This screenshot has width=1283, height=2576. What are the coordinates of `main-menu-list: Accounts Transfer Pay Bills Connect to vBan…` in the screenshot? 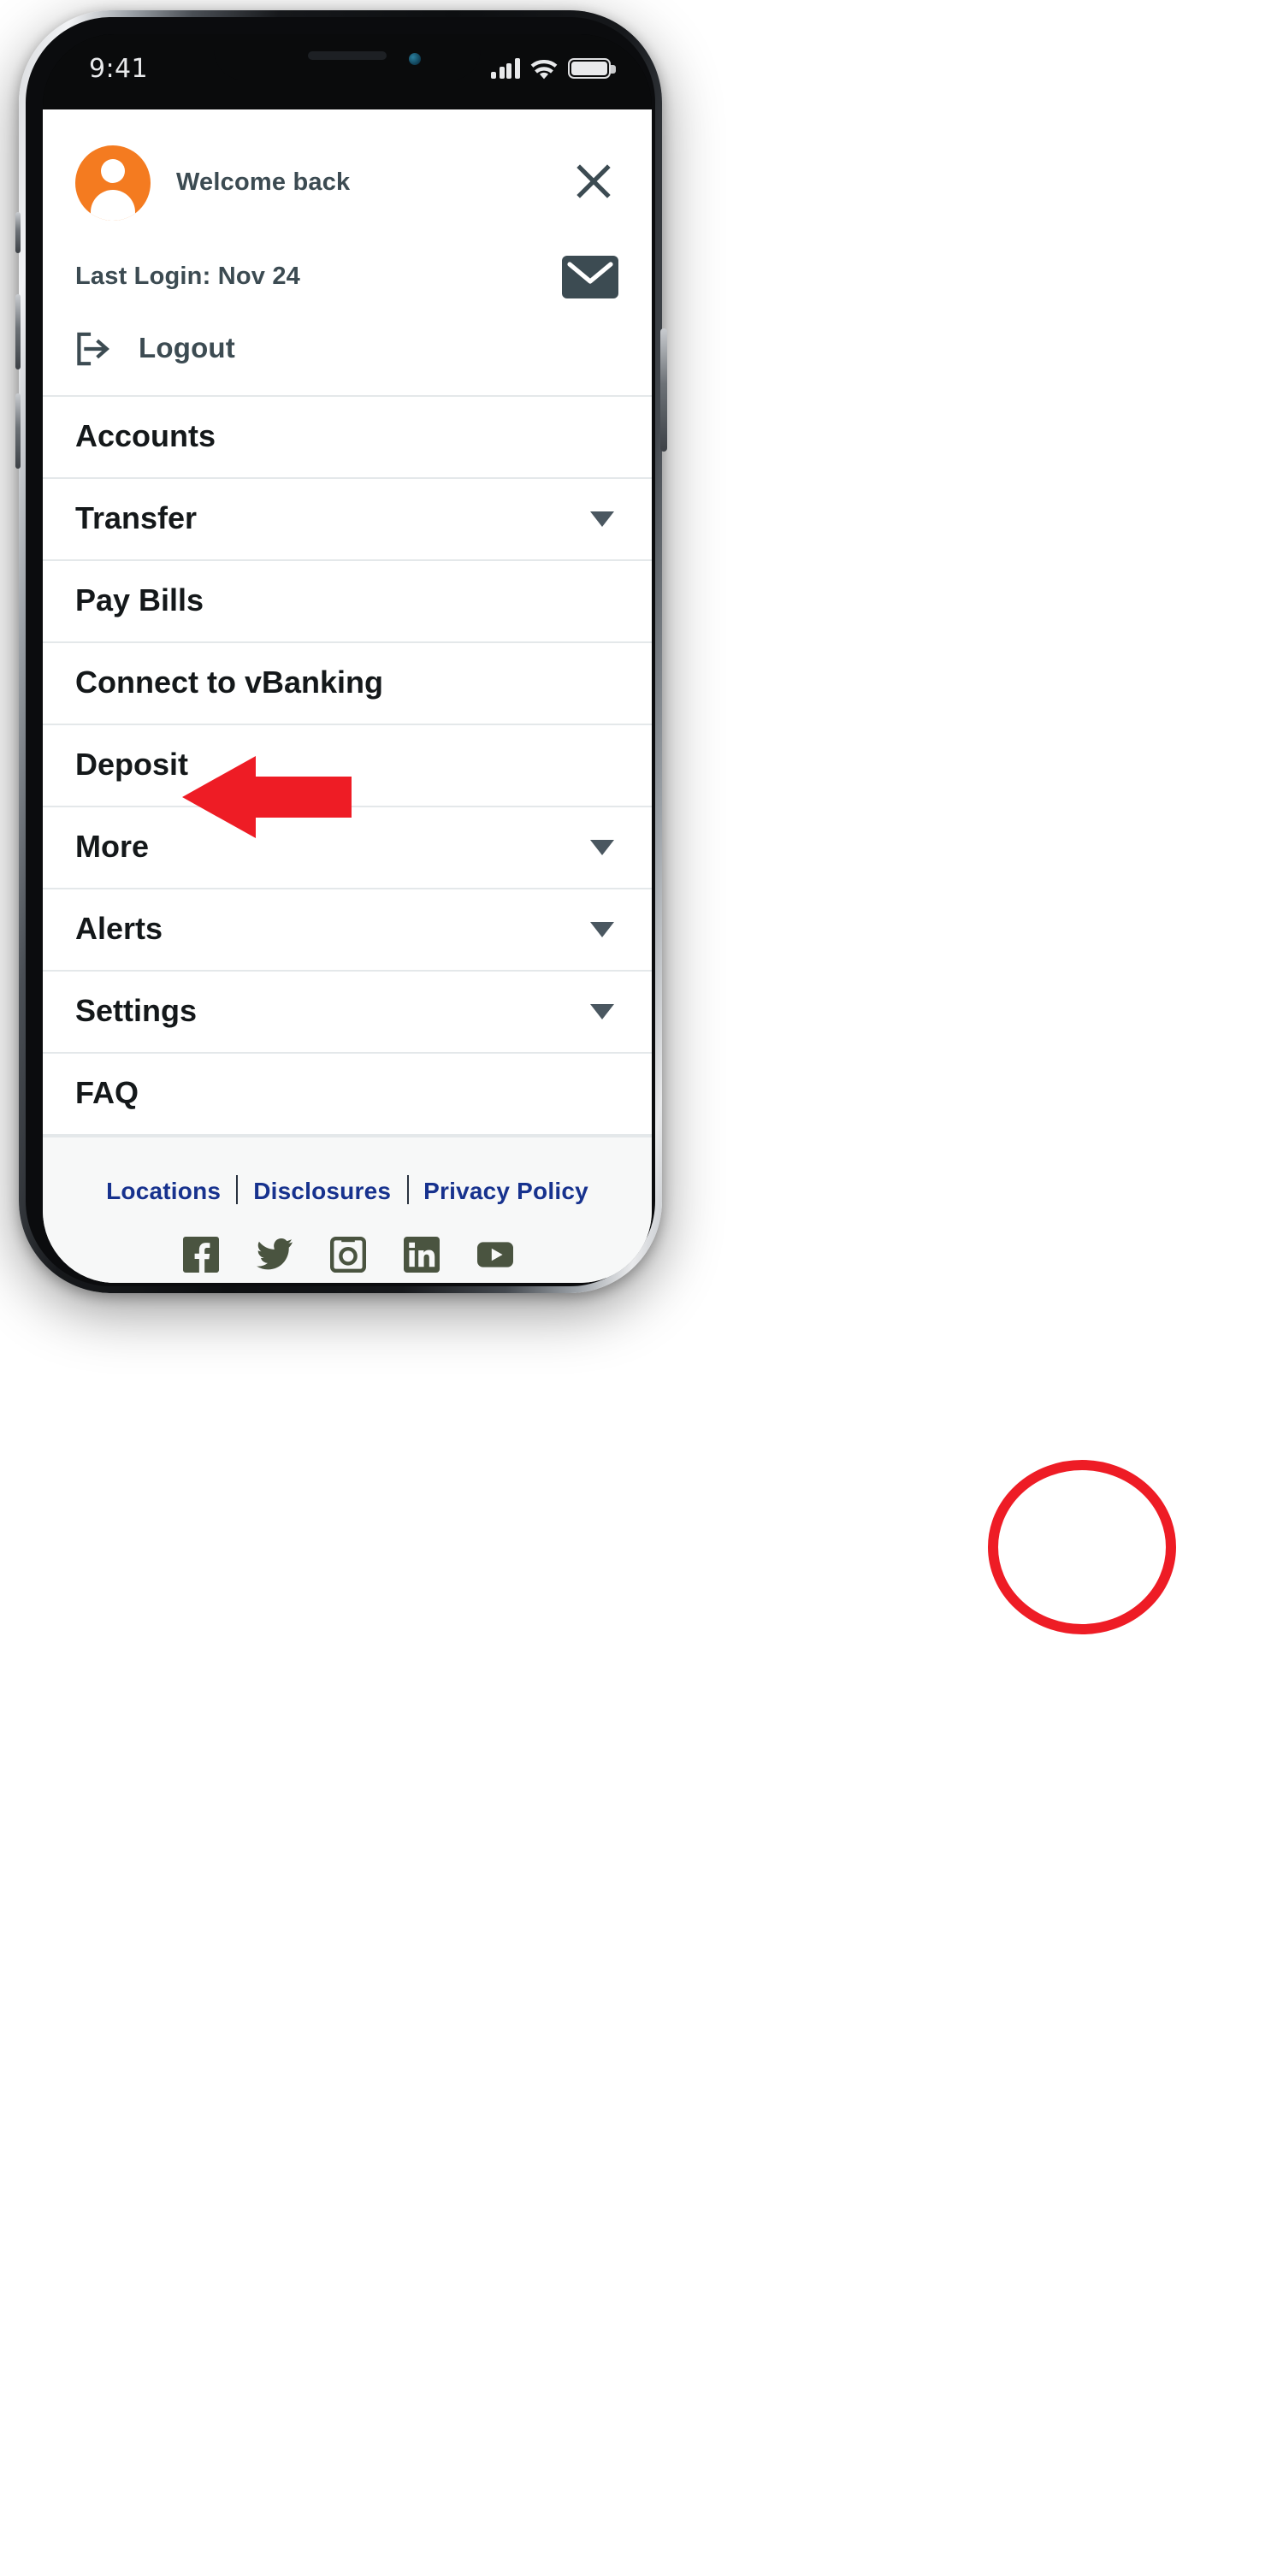 It's located at (347, 765).